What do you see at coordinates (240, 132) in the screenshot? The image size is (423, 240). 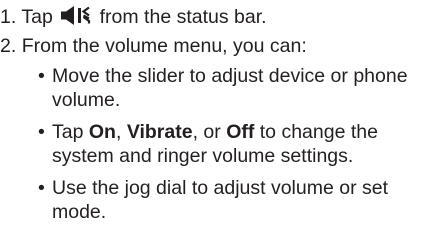 I see `option-off-label: Off` at bounding box center [240, 132].